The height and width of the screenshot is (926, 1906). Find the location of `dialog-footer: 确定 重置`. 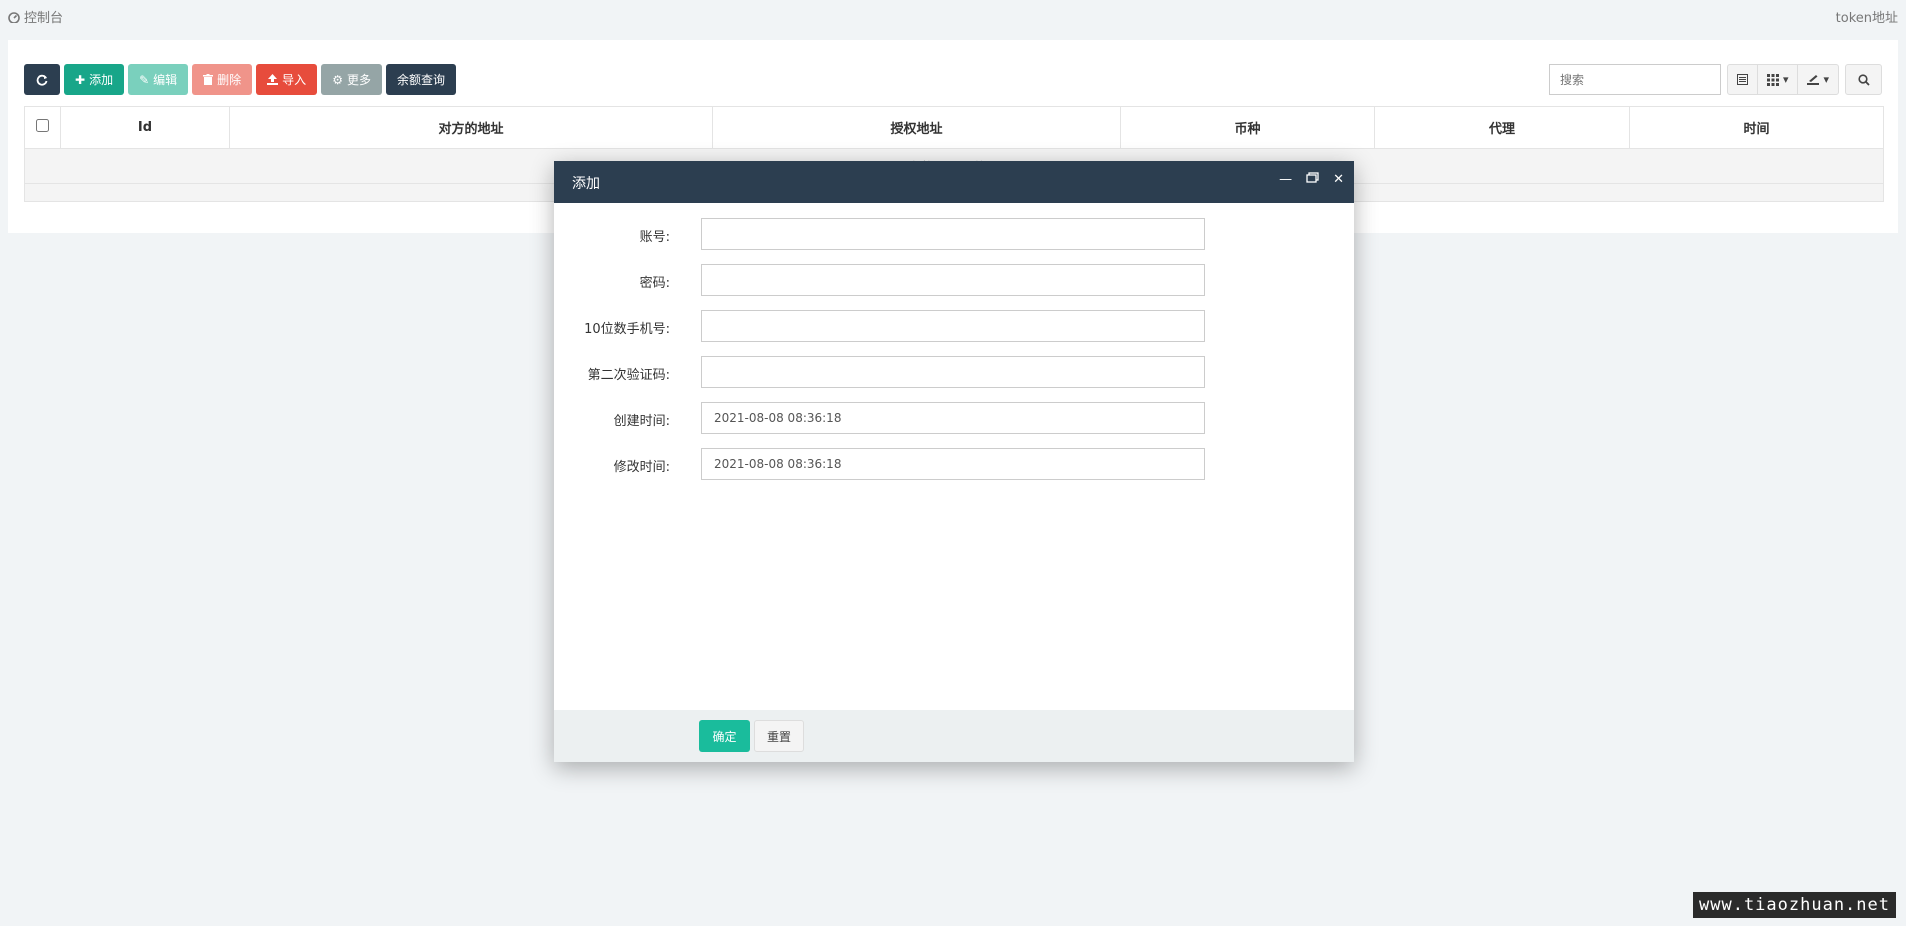

dialog-footer: 确定 重置 is located at coordinates (954, 736).